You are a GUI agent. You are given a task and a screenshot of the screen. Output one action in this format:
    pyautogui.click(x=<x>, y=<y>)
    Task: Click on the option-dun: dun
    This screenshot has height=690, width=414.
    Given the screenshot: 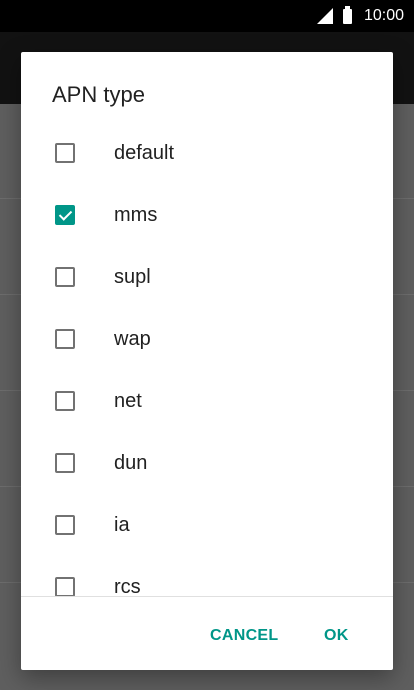 What is the action you would take?
    pyautogui.click(x=207, y=463)
    